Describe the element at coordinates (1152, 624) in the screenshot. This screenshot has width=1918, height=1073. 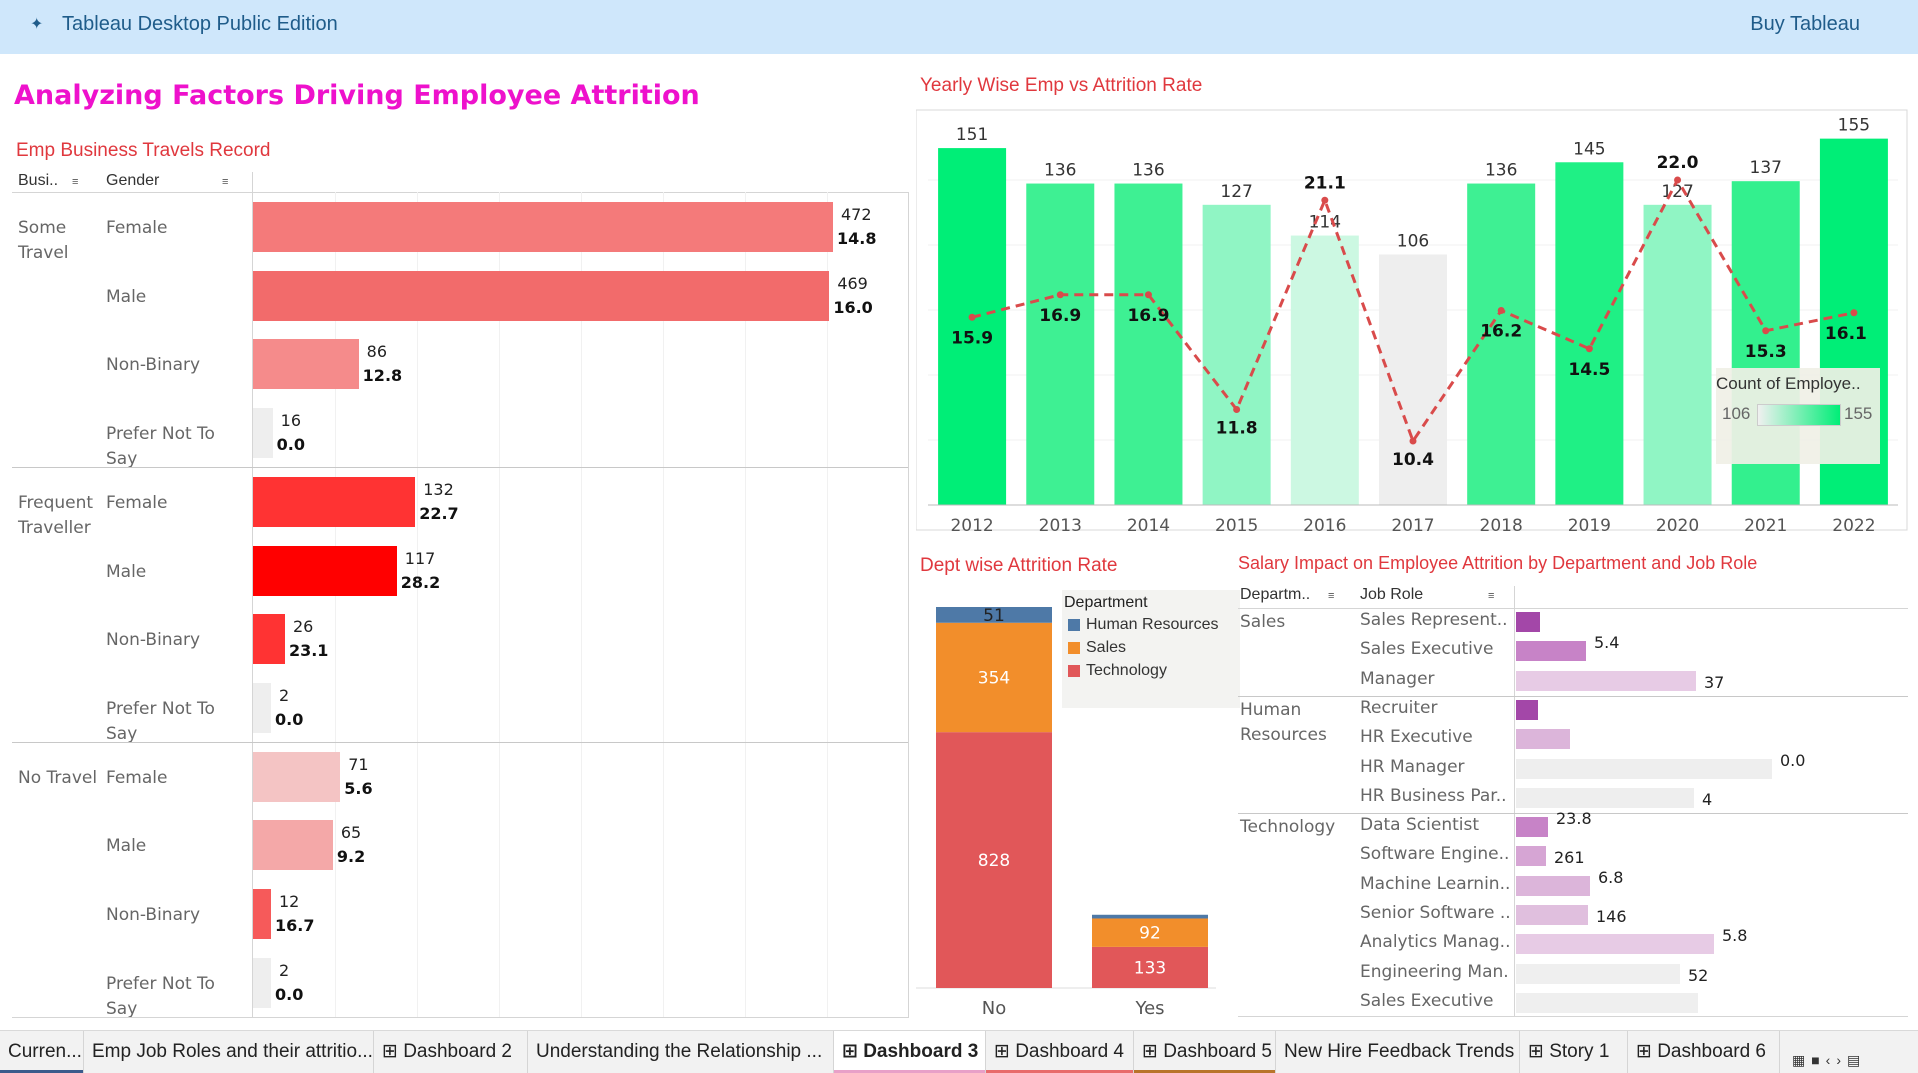
I see `legend-label: Human Resources` at that location.